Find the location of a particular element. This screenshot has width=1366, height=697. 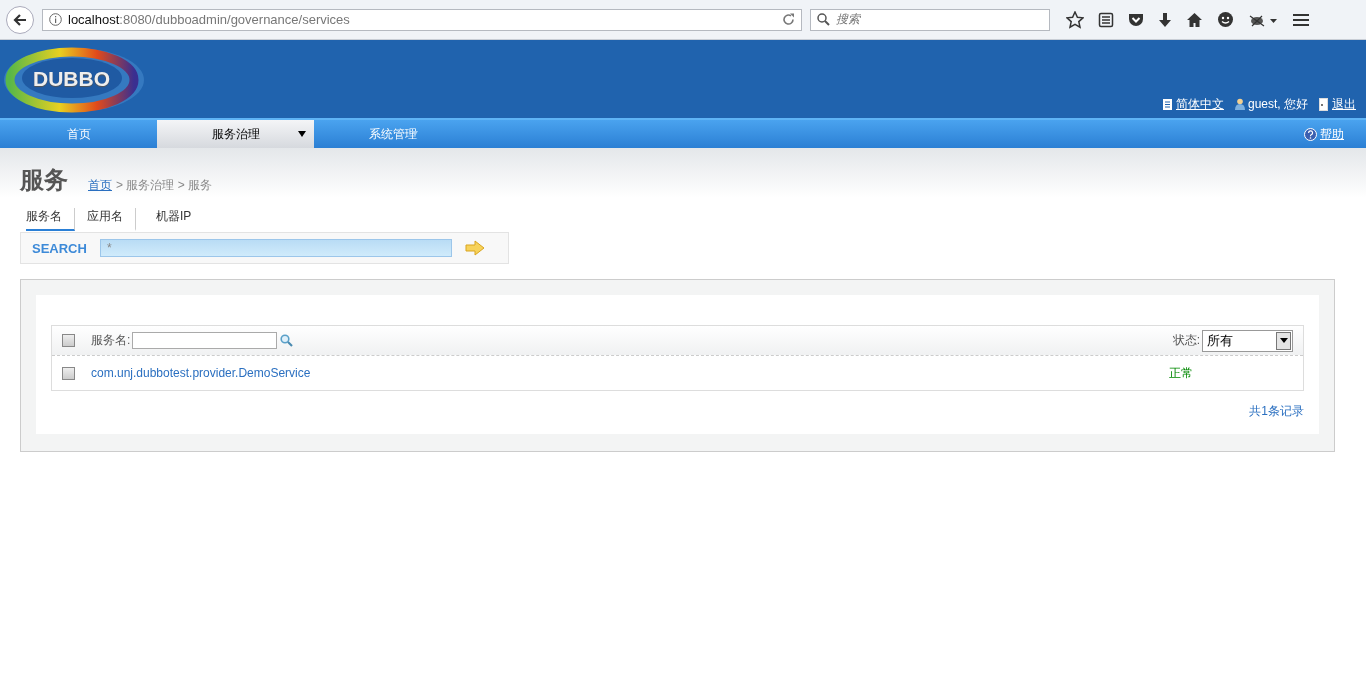

language-link: 简体中文 is located at coordinates (1199, 104).